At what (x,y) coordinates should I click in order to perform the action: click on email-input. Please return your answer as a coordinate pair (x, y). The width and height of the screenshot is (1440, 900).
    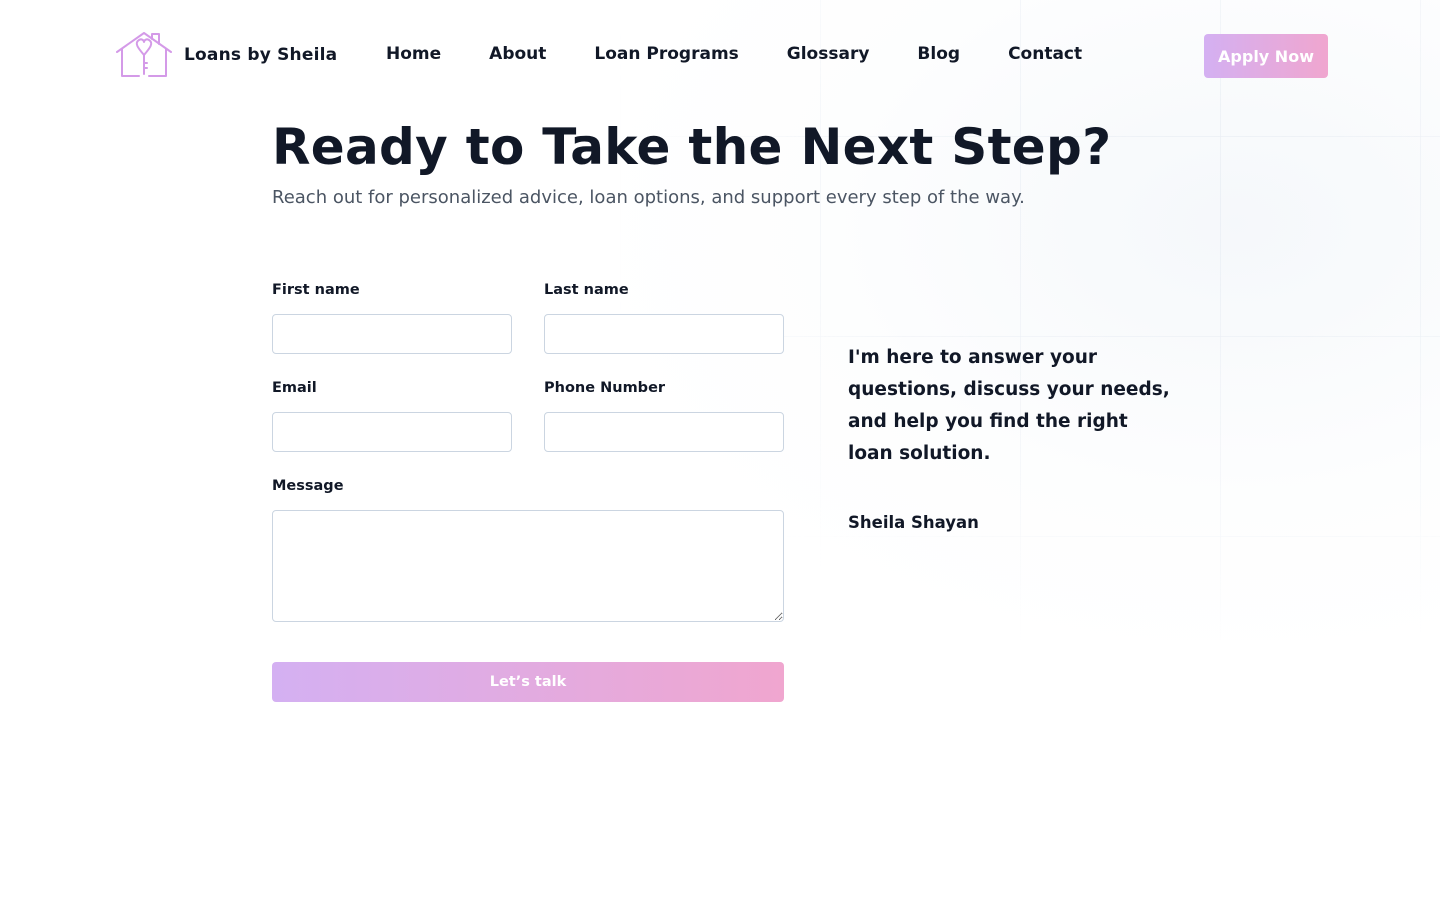
    Looking at the image, I should click on (392, 432).